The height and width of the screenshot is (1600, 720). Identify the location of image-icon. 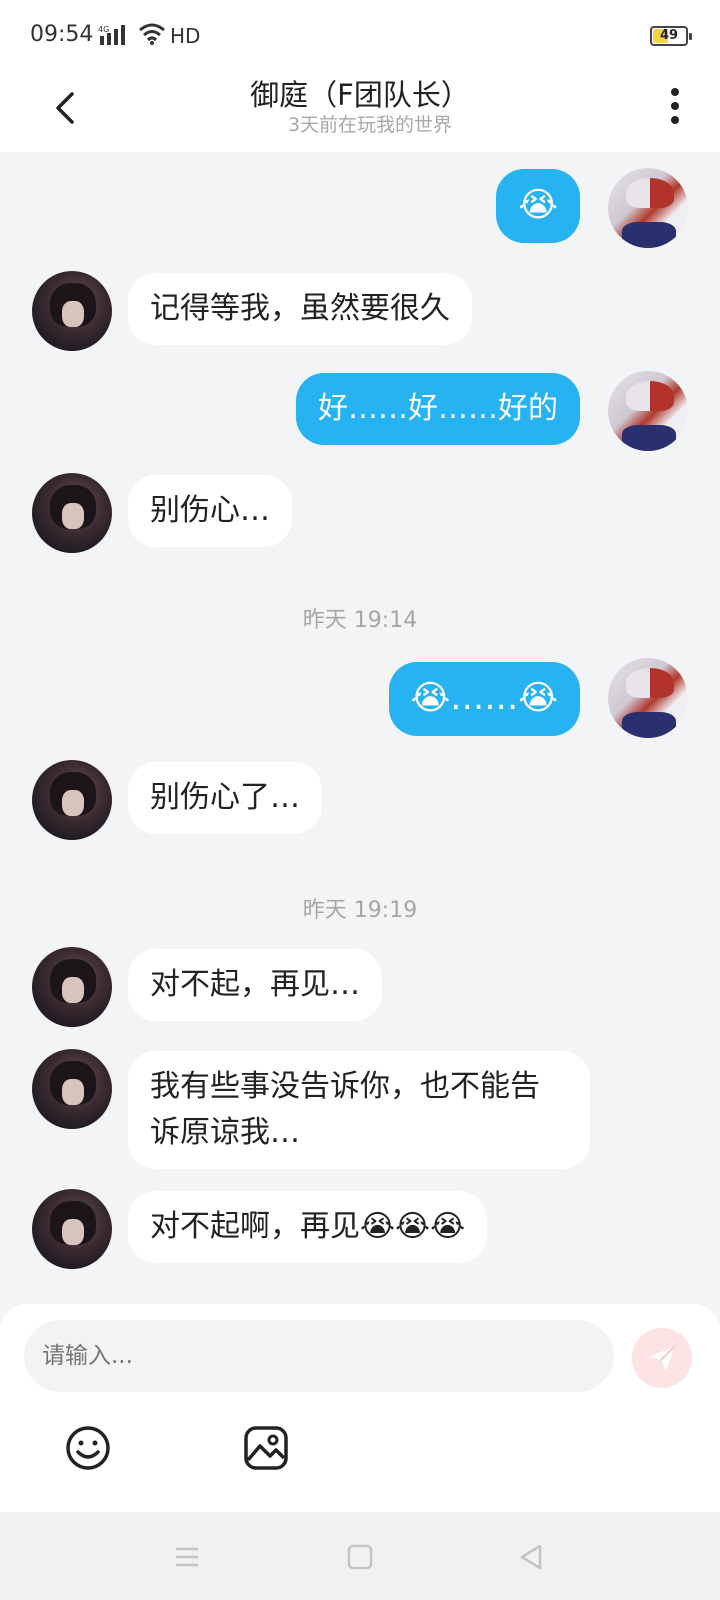
(266, 1448).